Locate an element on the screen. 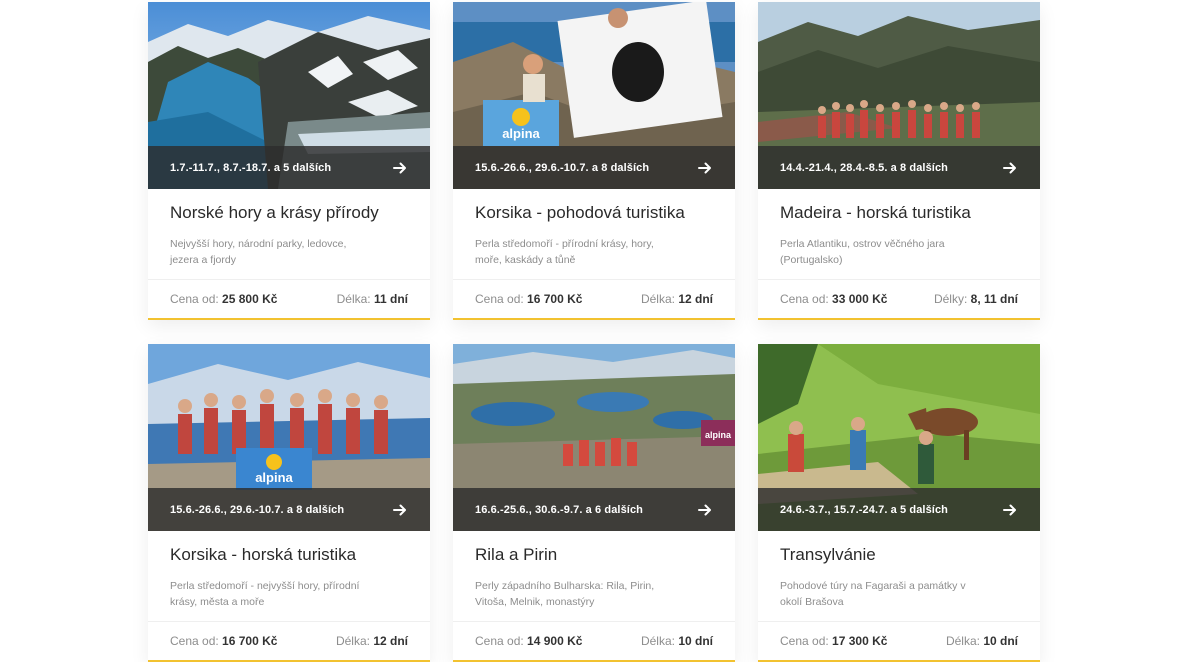  trip-price: Cena od: 25 800 Kč is located at coordinates (223, 299).